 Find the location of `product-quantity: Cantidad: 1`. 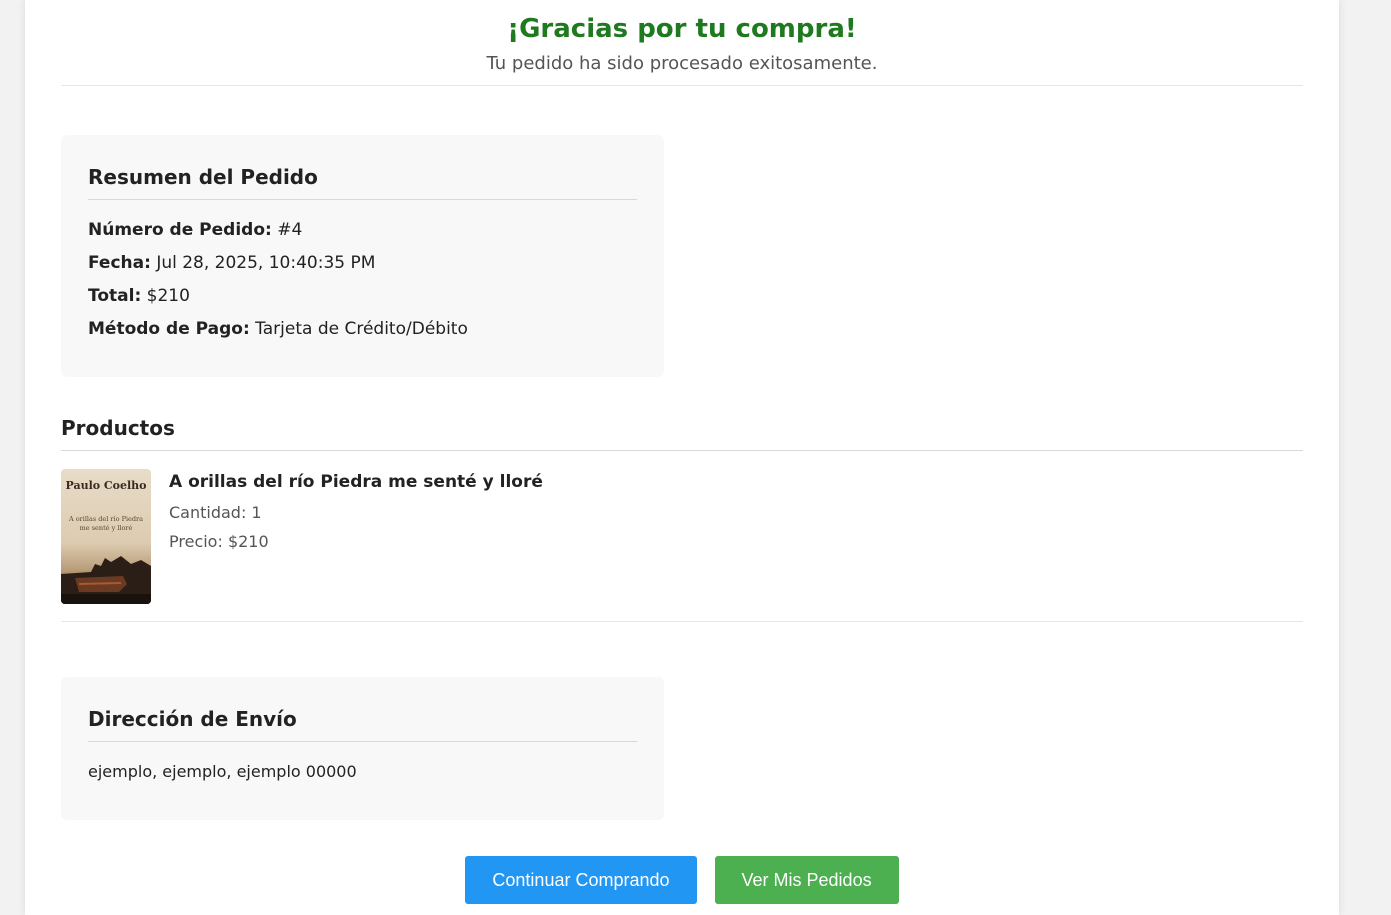

product-quantity: Cantidad: 1 is located at coordinates (215, 512).